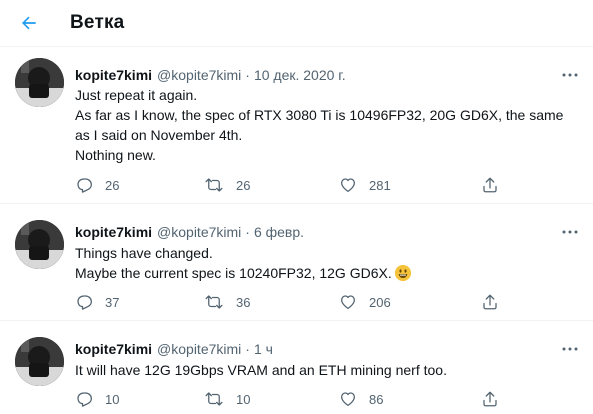 The width and height of the screenshot is (593, 414). What do you see at coordinates (112, 302) in the screenshot?
I see `reply-count: 37` at bounding box center [112, 302].